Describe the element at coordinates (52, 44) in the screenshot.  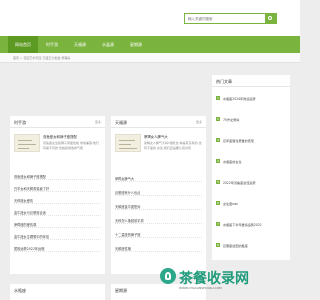
I see `nav-item-shouyou: 时手游` at that location.